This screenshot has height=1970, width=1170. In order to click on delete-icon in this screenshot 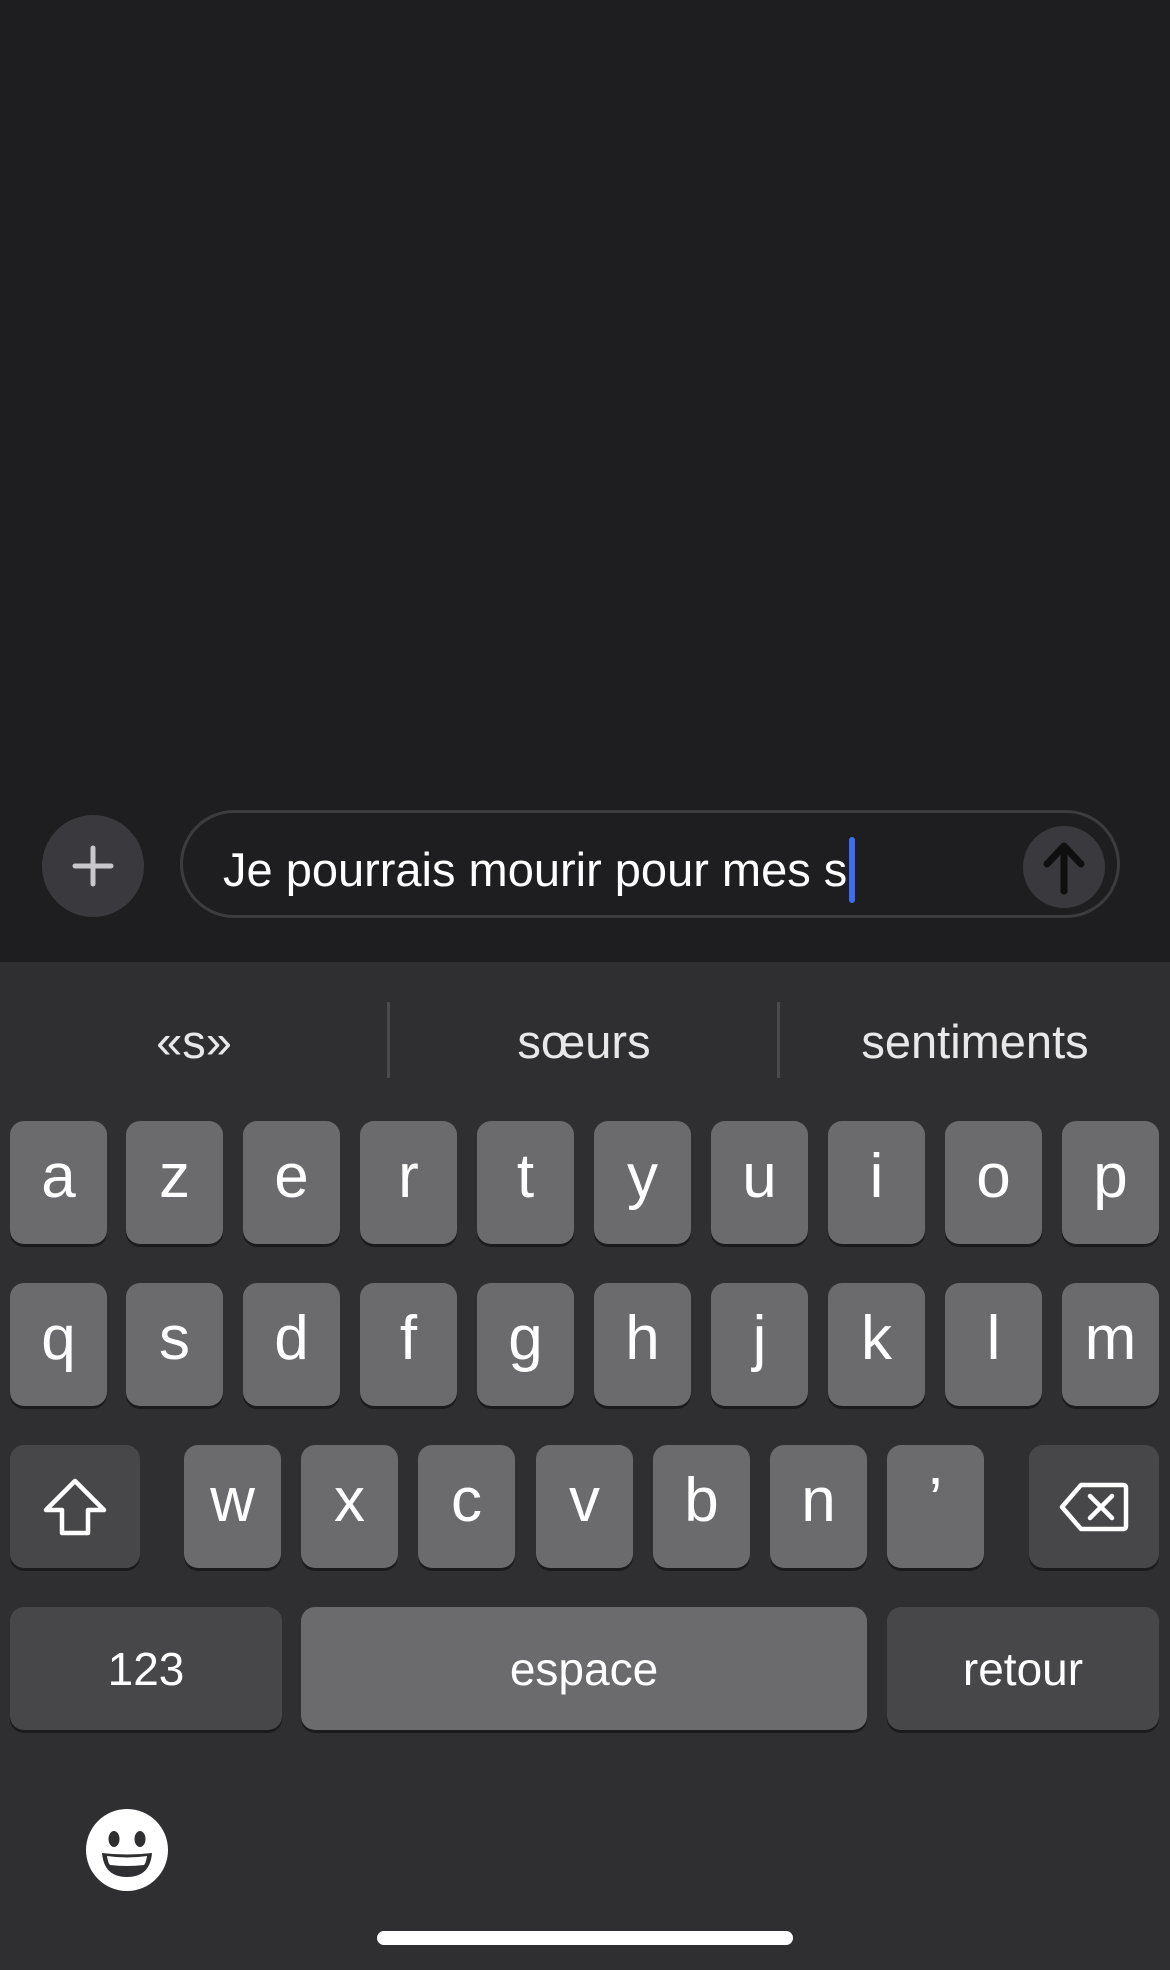, I will do `click(1094, 1506)`.